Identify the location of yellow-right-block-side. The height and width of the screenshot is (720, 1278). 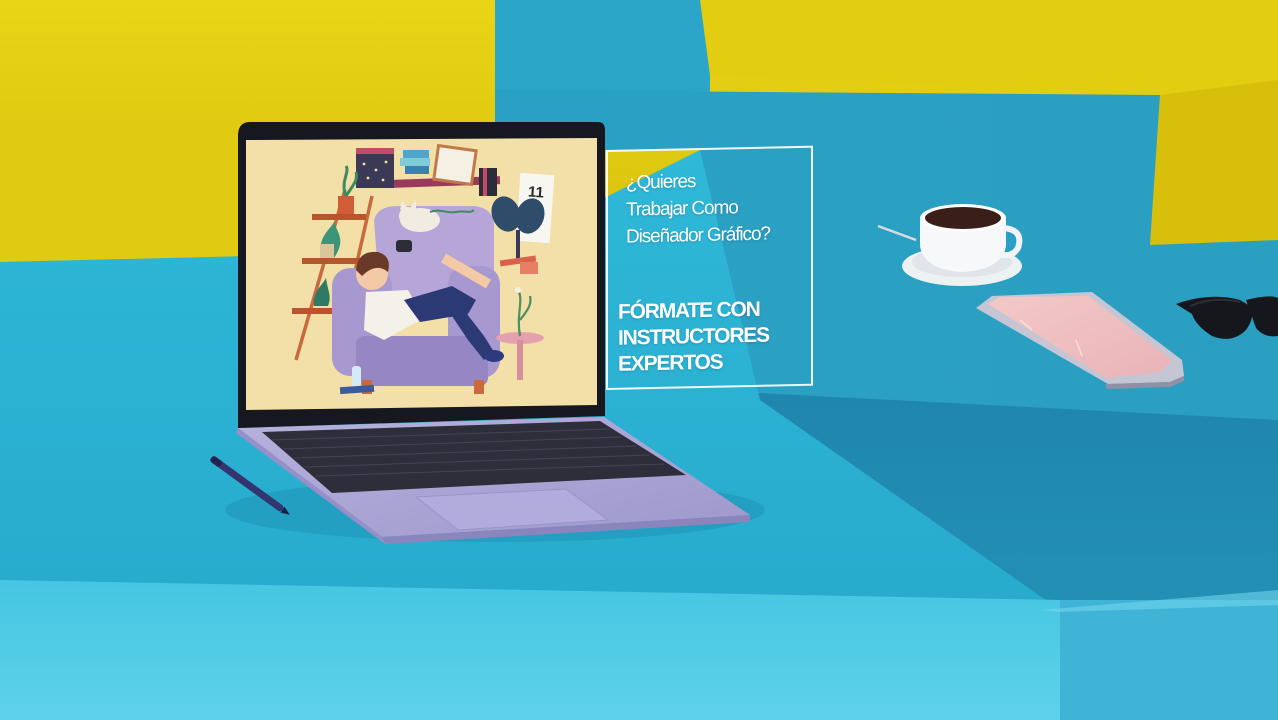
(1214, 162).